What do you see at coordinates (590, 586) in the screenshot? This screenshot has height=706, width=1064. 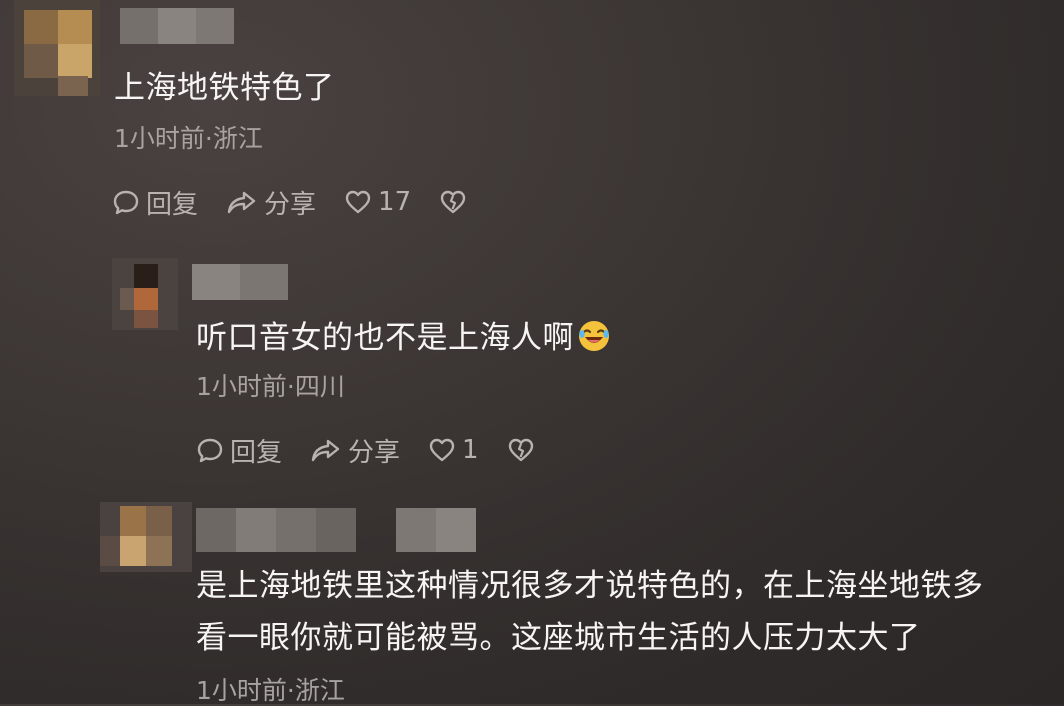 I see `comment-text-line1: 是上海地铁里这种情况很多才说特色的，在上海坐地铁多` at bounding box center [590, 586].